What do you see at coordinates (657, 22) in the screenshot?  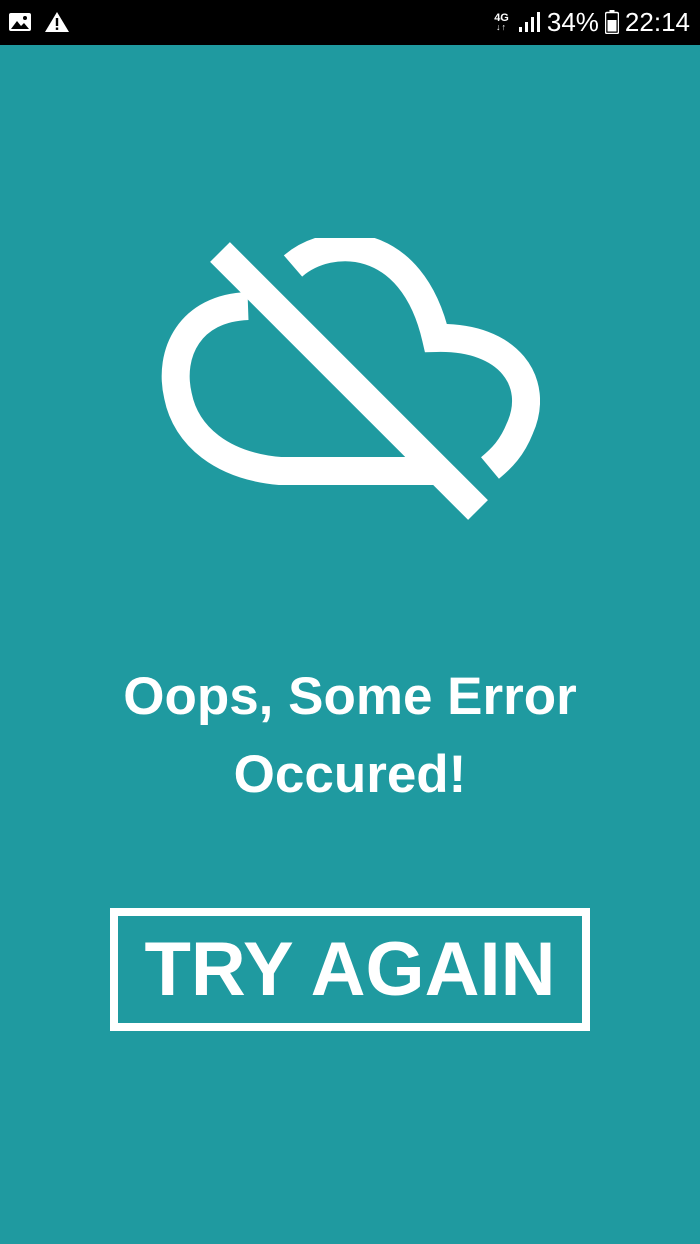 I see `clock: 22:14` at bounding box center [657, 22].